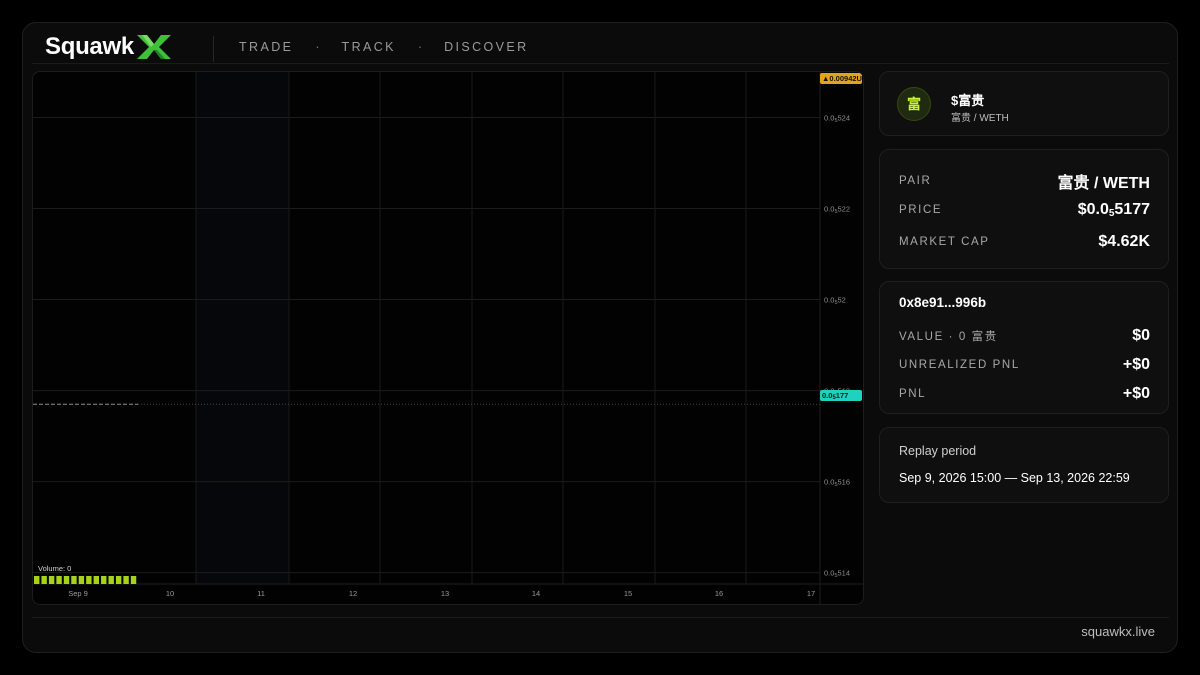  What do you see at coordinates (170, 593) in the screenshot?
I see `chart-x-tick-label: 10` at bounding box center [170, 593].